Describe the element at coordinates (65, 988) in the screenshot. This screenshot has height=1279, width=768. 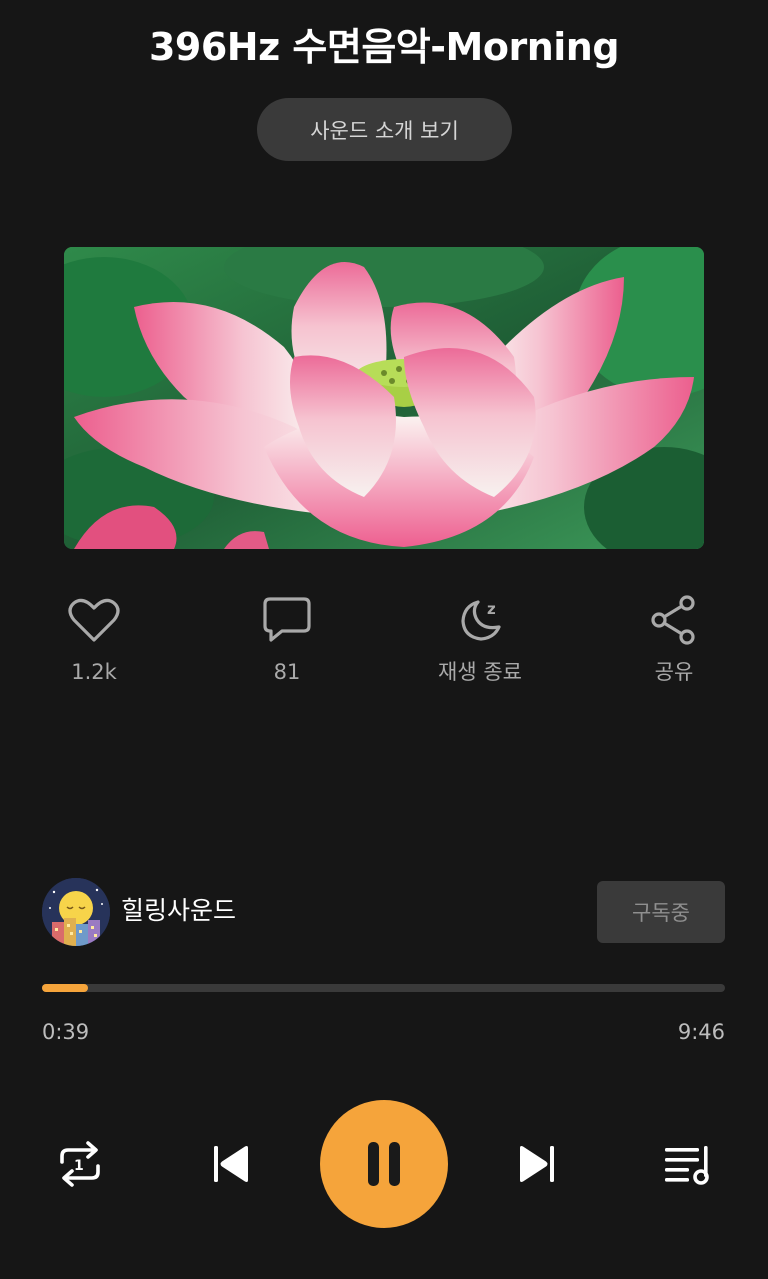
I see `progress-fill` at that location.